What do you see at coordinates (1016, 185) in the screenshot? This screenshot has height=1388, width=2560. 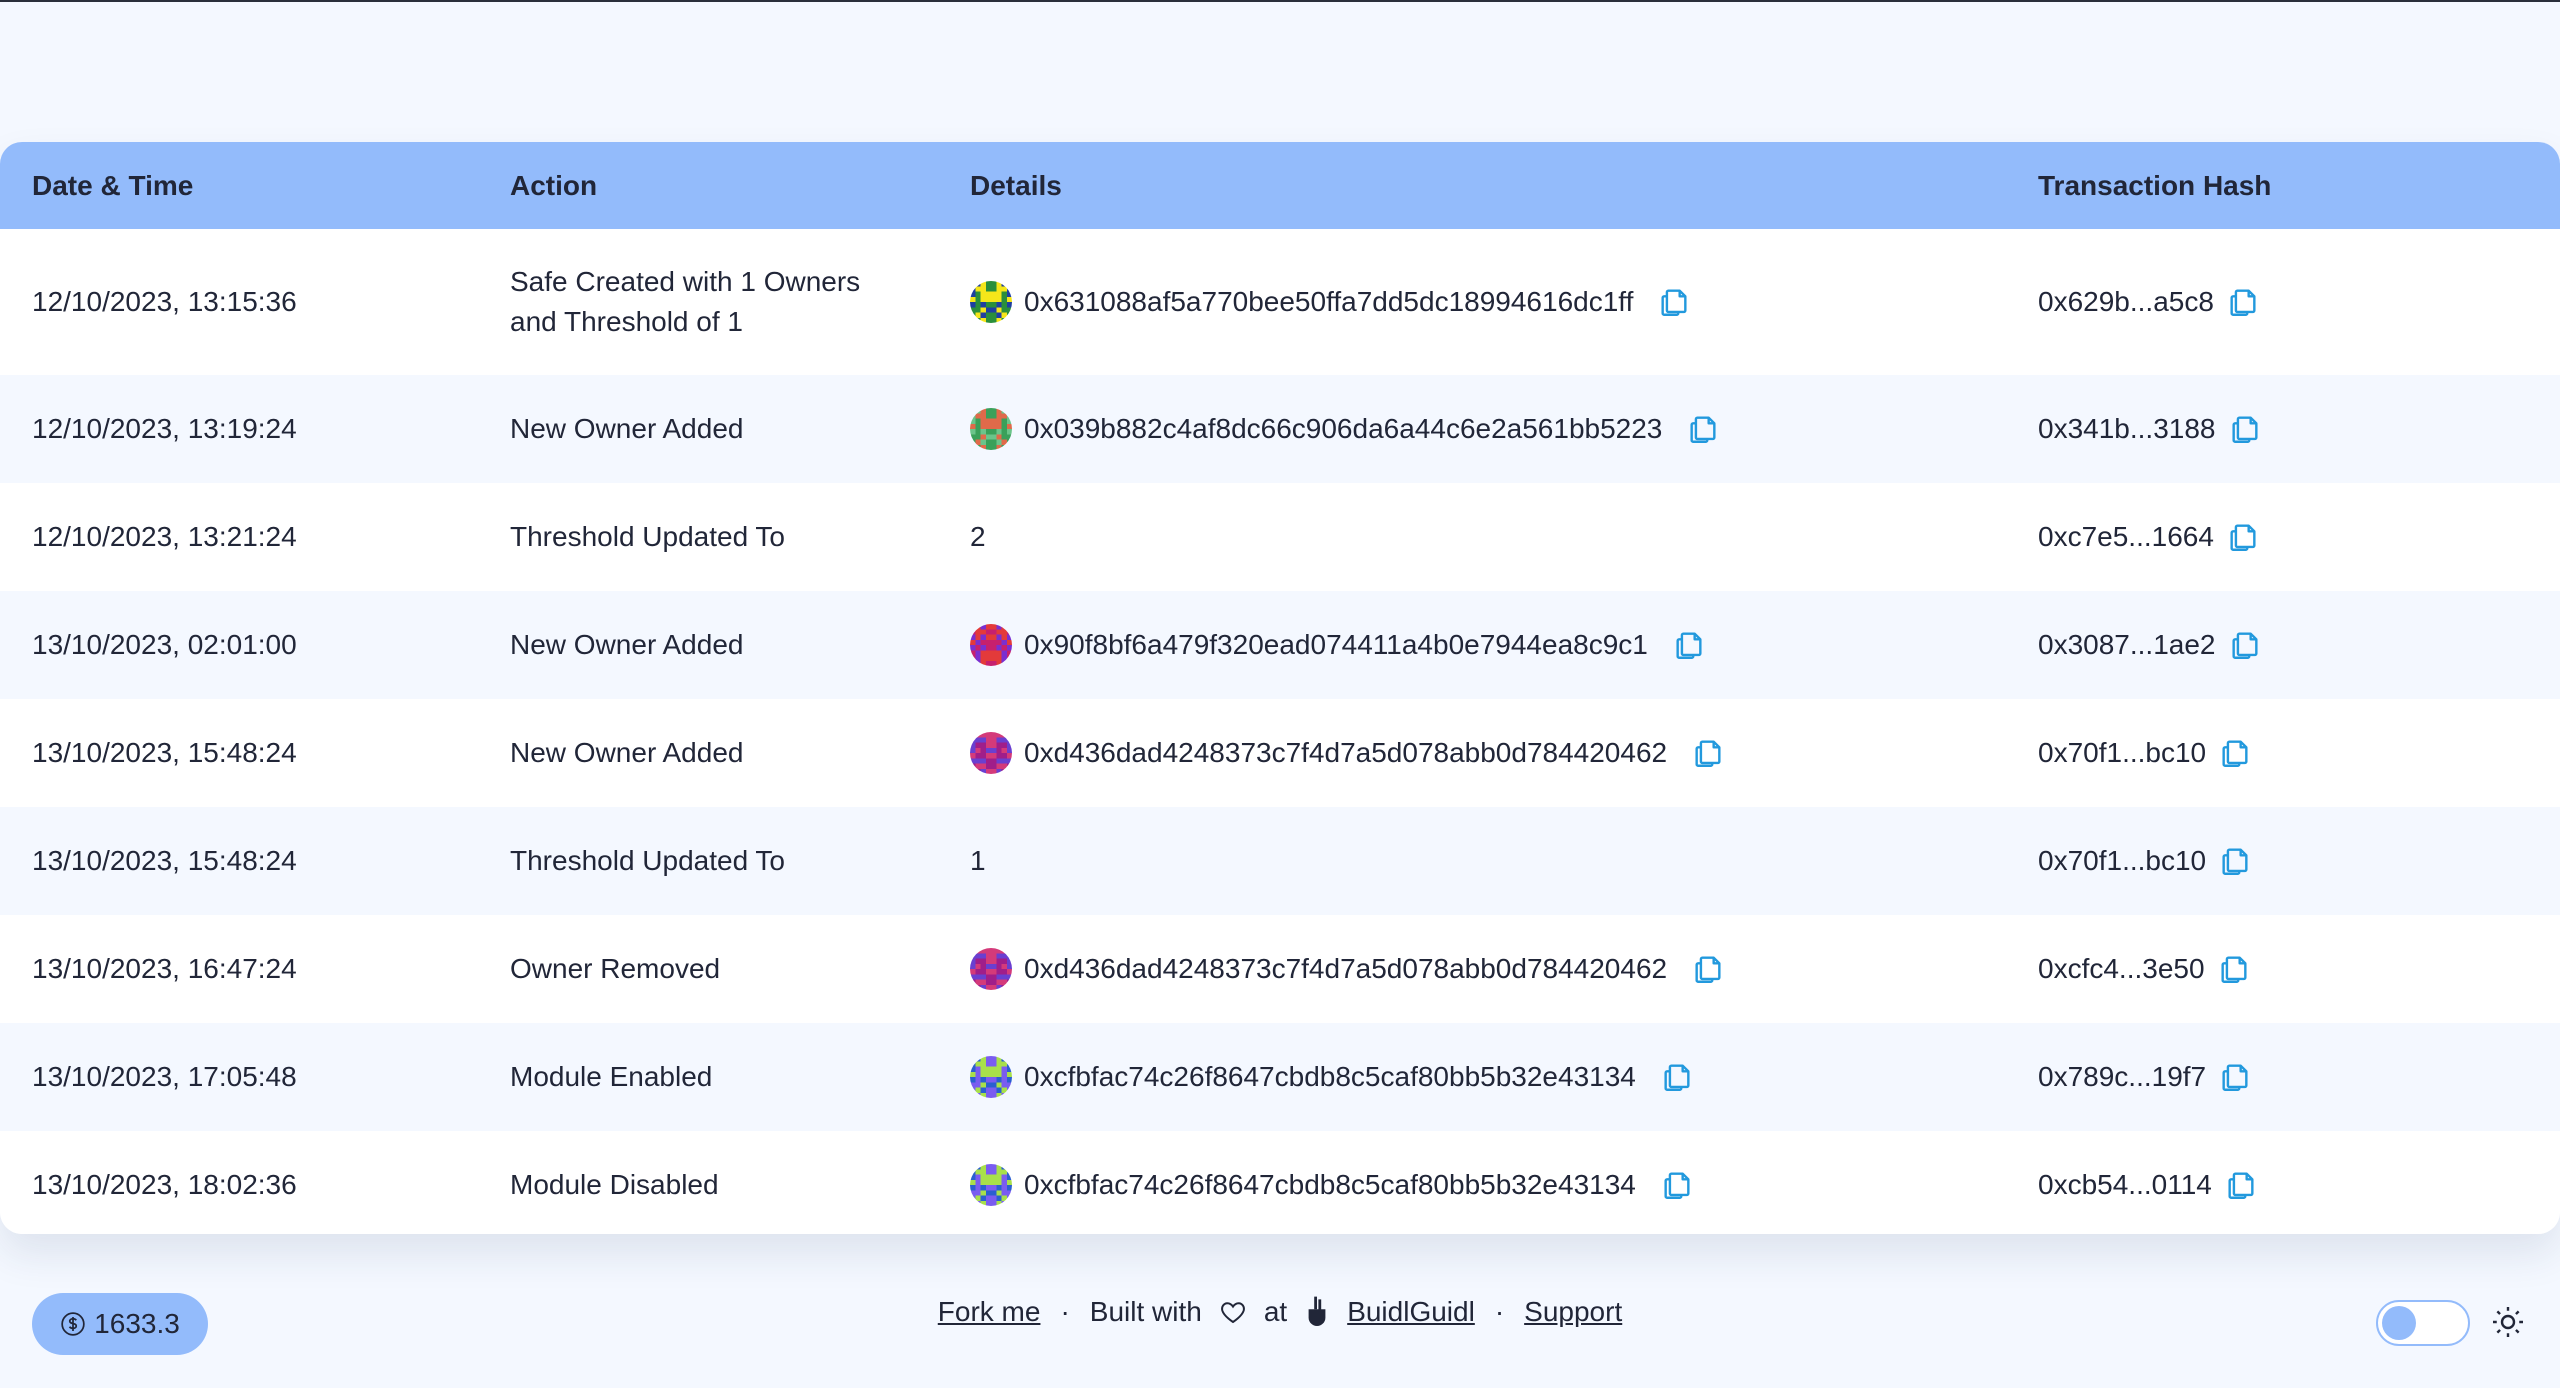 I see `header-details: Details` at bounding box center [1016, 185].